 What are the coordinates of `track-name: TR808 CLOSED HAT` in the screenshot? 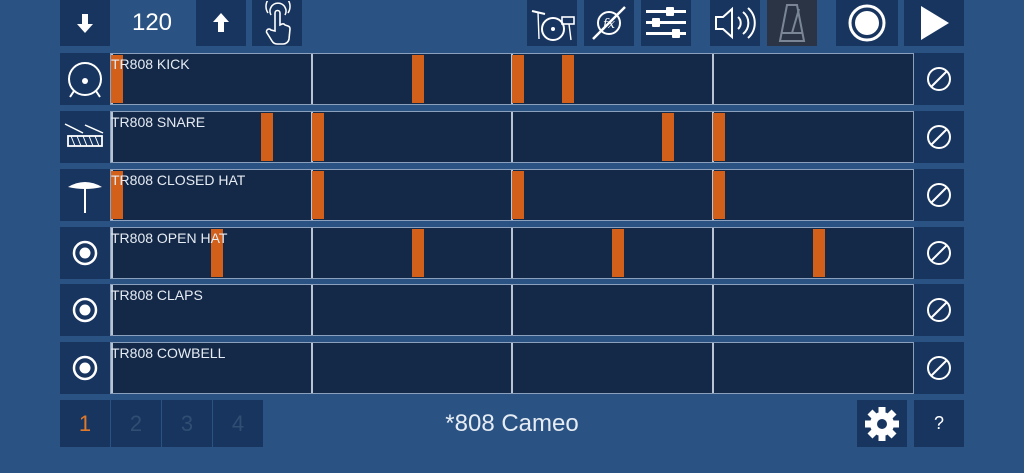 It's located at (178, 180).